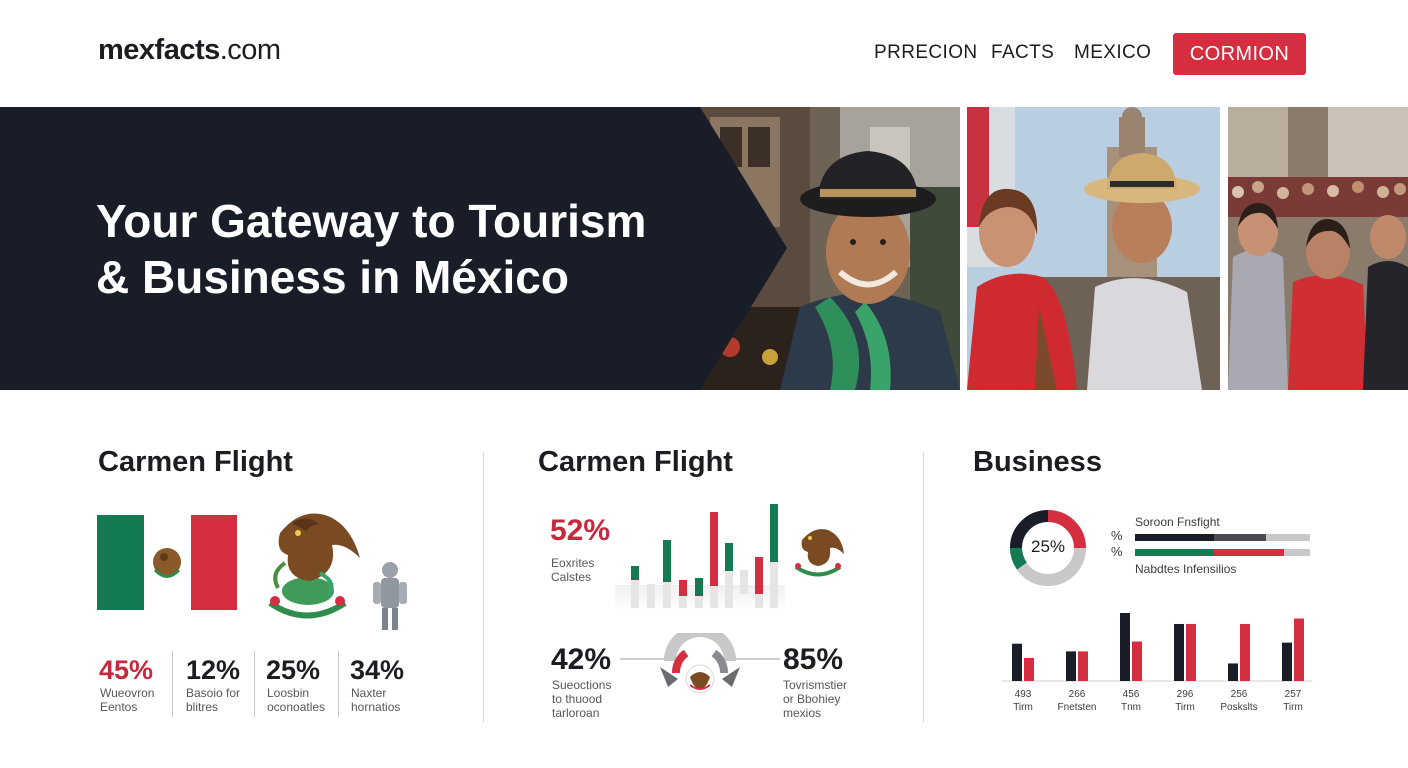 This screenshot has width=1408, height=768. What do you see at coordinates (1186, 569) in the screenshot?
I see `legend-label-bottom: Nabdtes Infensilios` at bounding box center [1186, 569].